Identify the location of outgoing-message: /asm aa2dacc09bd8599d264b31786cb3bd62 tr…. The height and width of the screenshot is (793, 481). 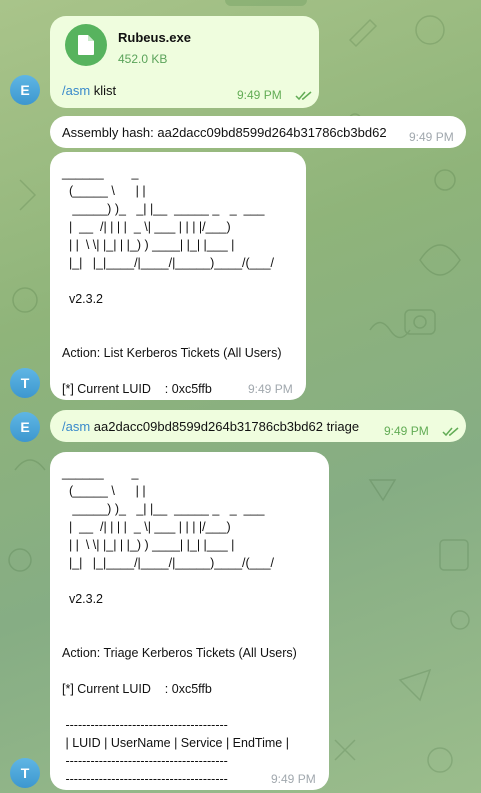
(258, 426).